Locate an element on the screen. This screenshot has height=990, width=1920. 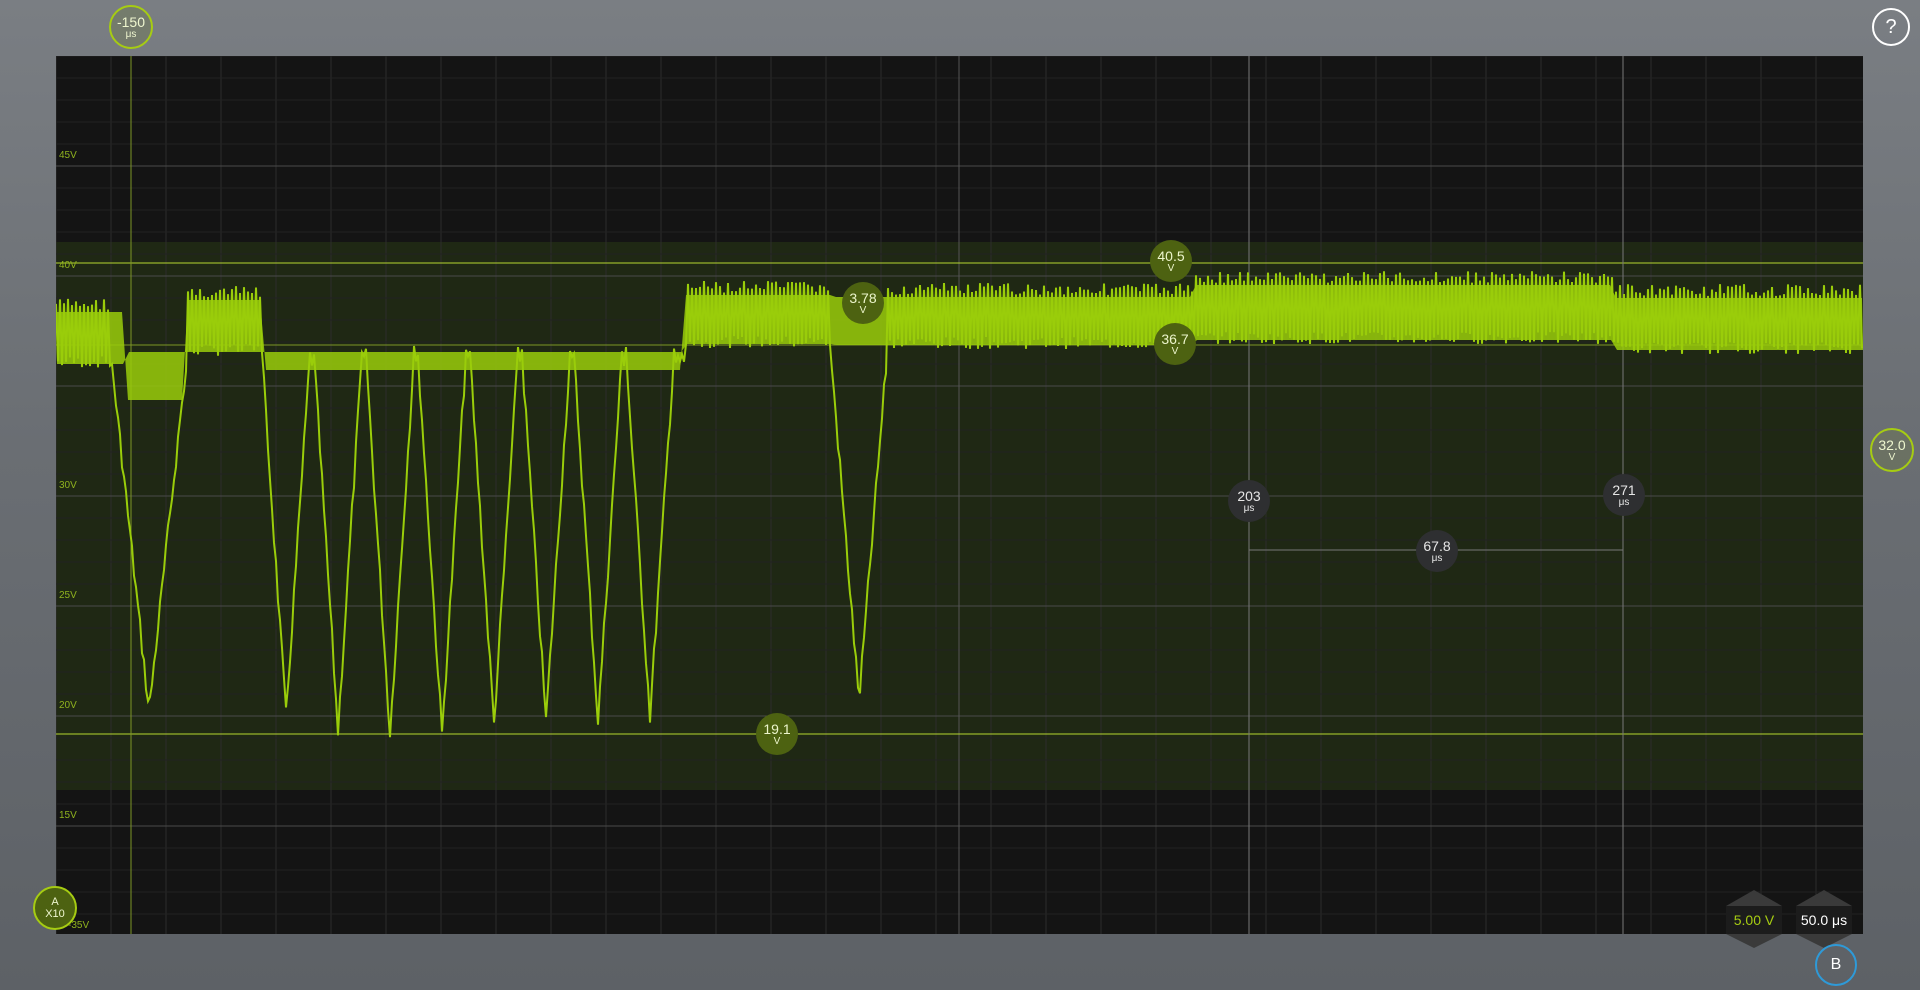
volts-per-div-display: 5.00 V is located at coordinates (1754, 920).